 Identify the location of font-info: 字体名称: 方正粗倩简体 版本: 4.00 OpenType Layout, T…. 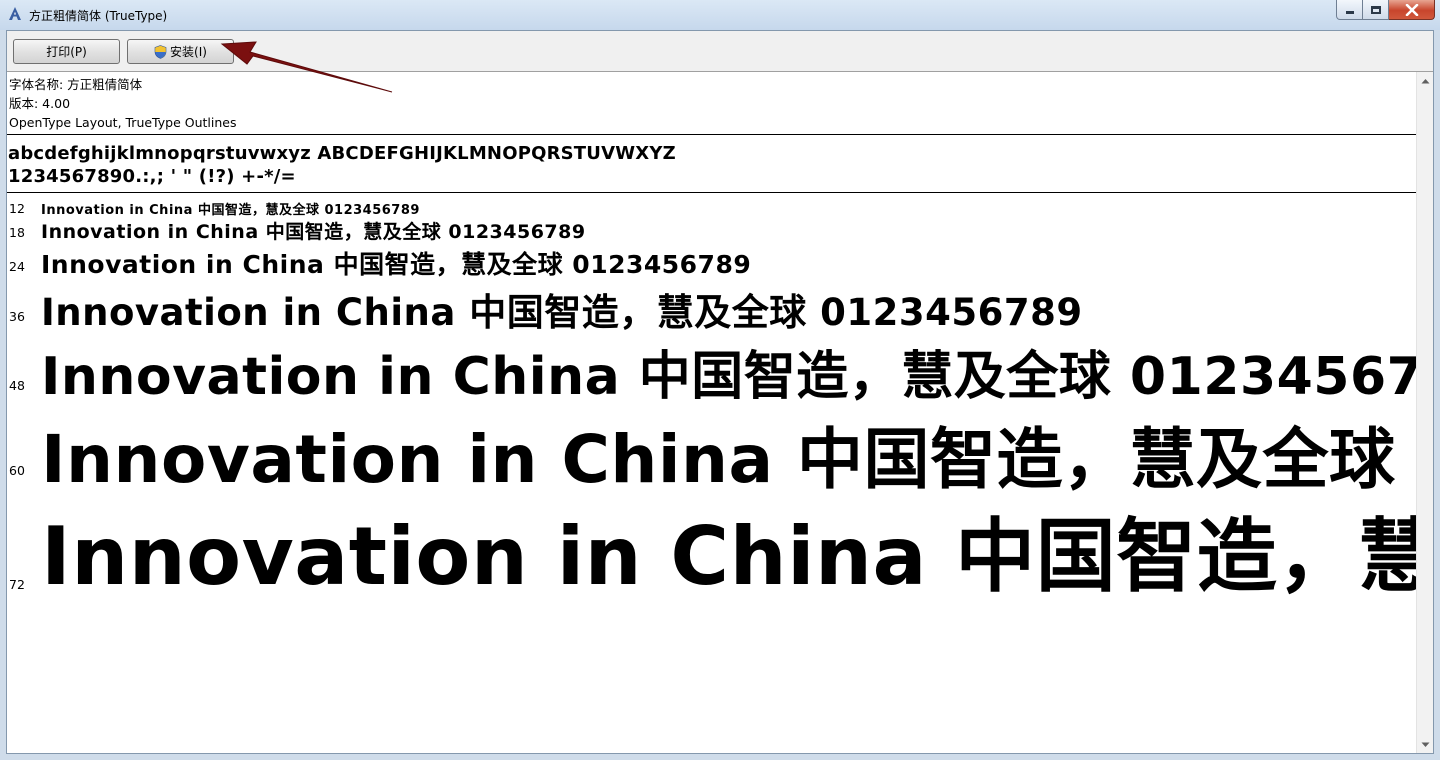
(122, 103).